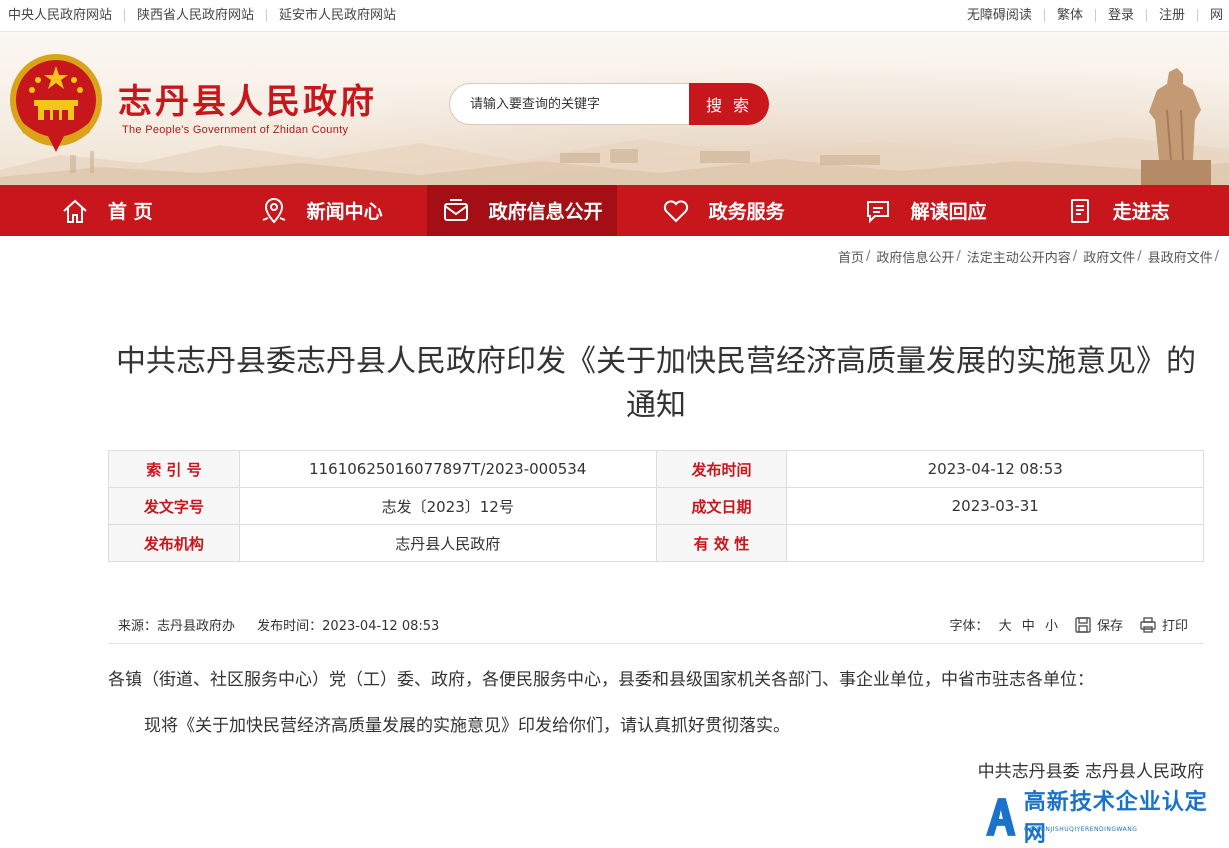 The height and width of the screenshot is (848, 1229). I want to click on font-size-medium: 中, so click(1028, 626).